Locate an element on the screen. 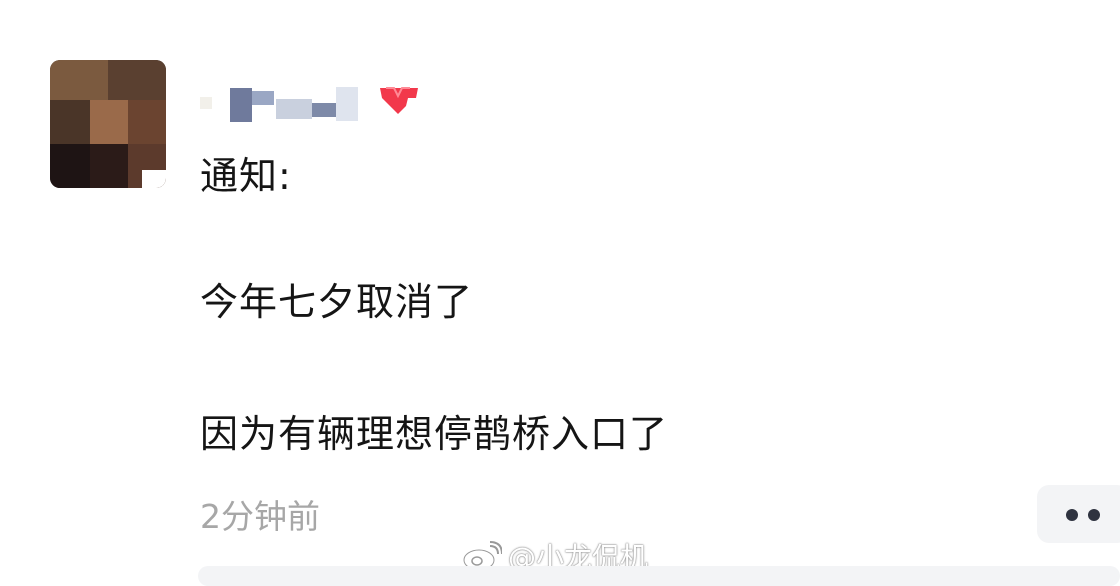 This screenshot has height=586, width=1120. avatar is located at coordinates (108, 124).